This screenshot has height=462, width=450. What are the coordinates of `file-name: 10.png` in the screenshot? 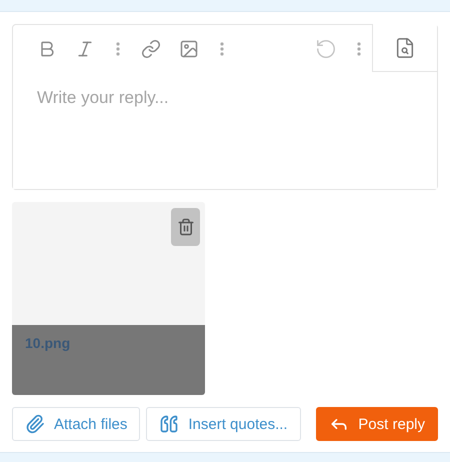 It's located at (47, 343).